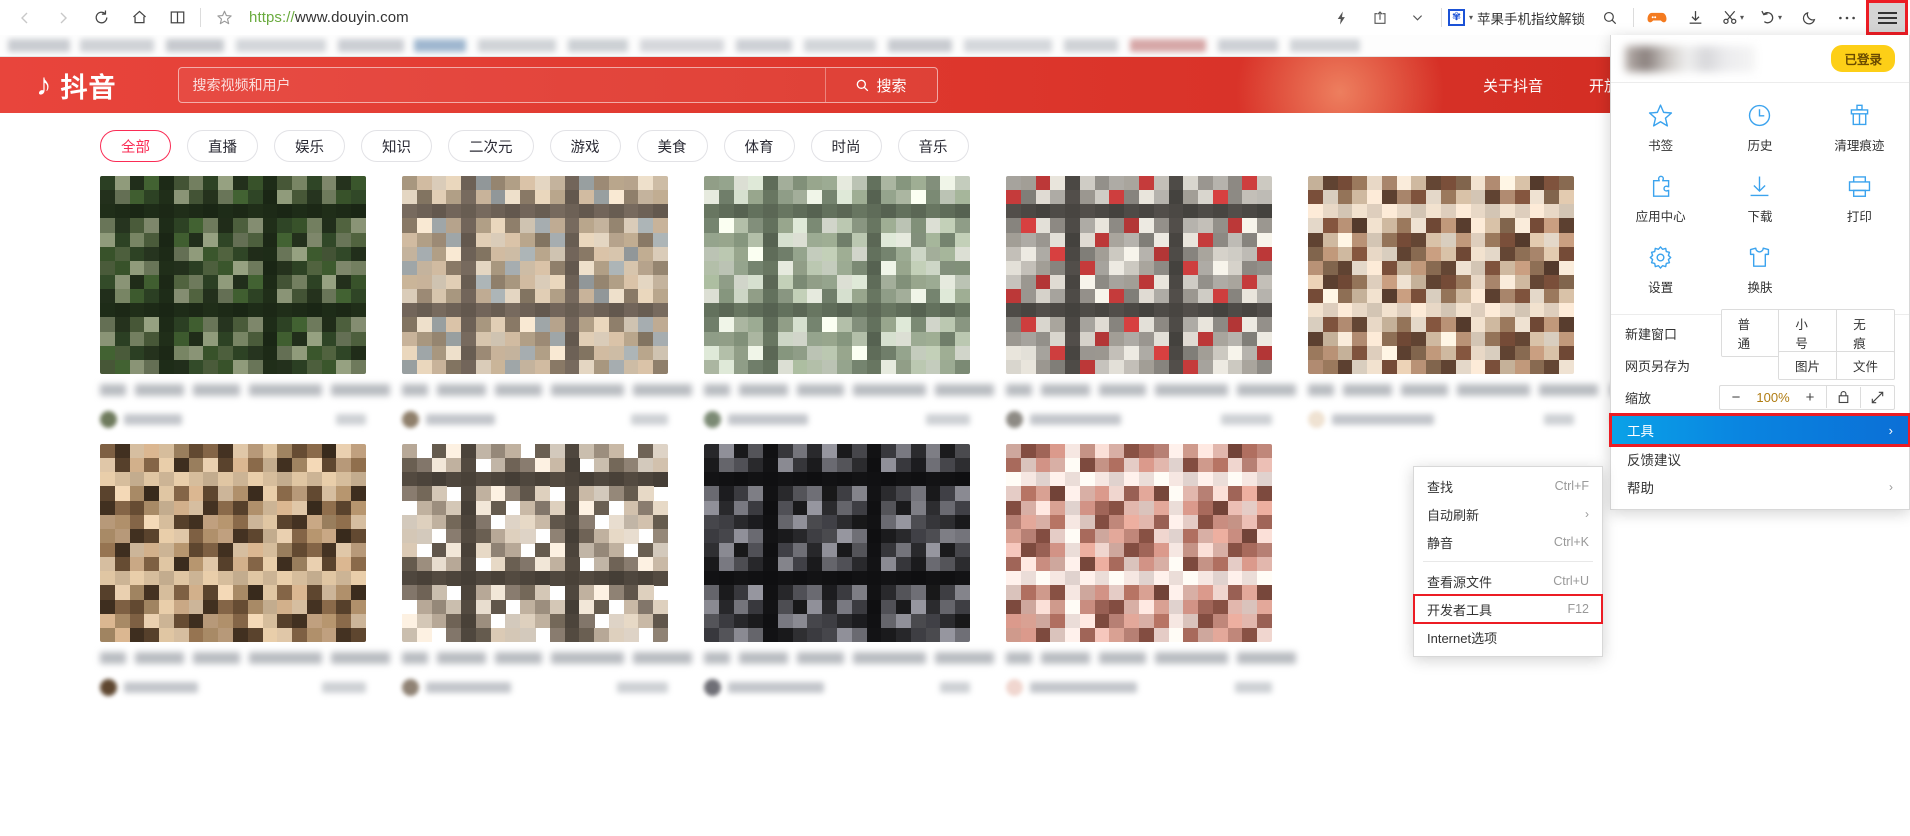 This screenshot has width=1910, height=836. Describe the element at coordinates (1453, 392) in the screenshot. I see `video-caption` at that location.